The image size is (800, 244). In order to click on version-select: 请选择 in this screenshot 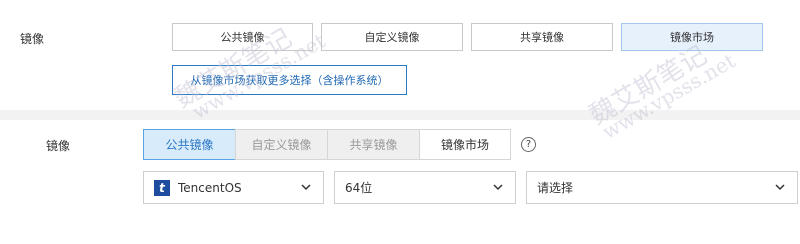, I will do `click(662, 187)`.